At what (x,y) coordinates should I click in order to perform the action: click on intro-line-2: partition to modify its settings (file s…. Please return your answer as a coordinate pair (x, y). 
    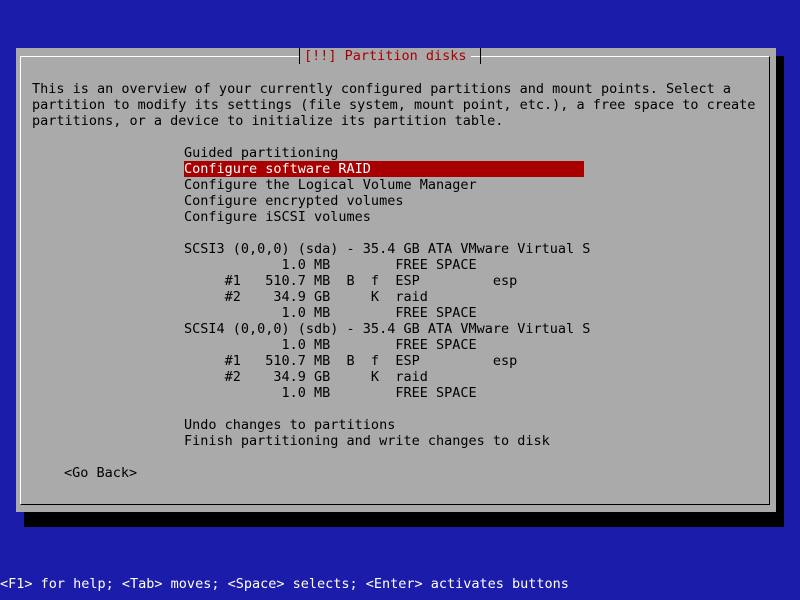
    Looking at the image, I should click on (394, 105).